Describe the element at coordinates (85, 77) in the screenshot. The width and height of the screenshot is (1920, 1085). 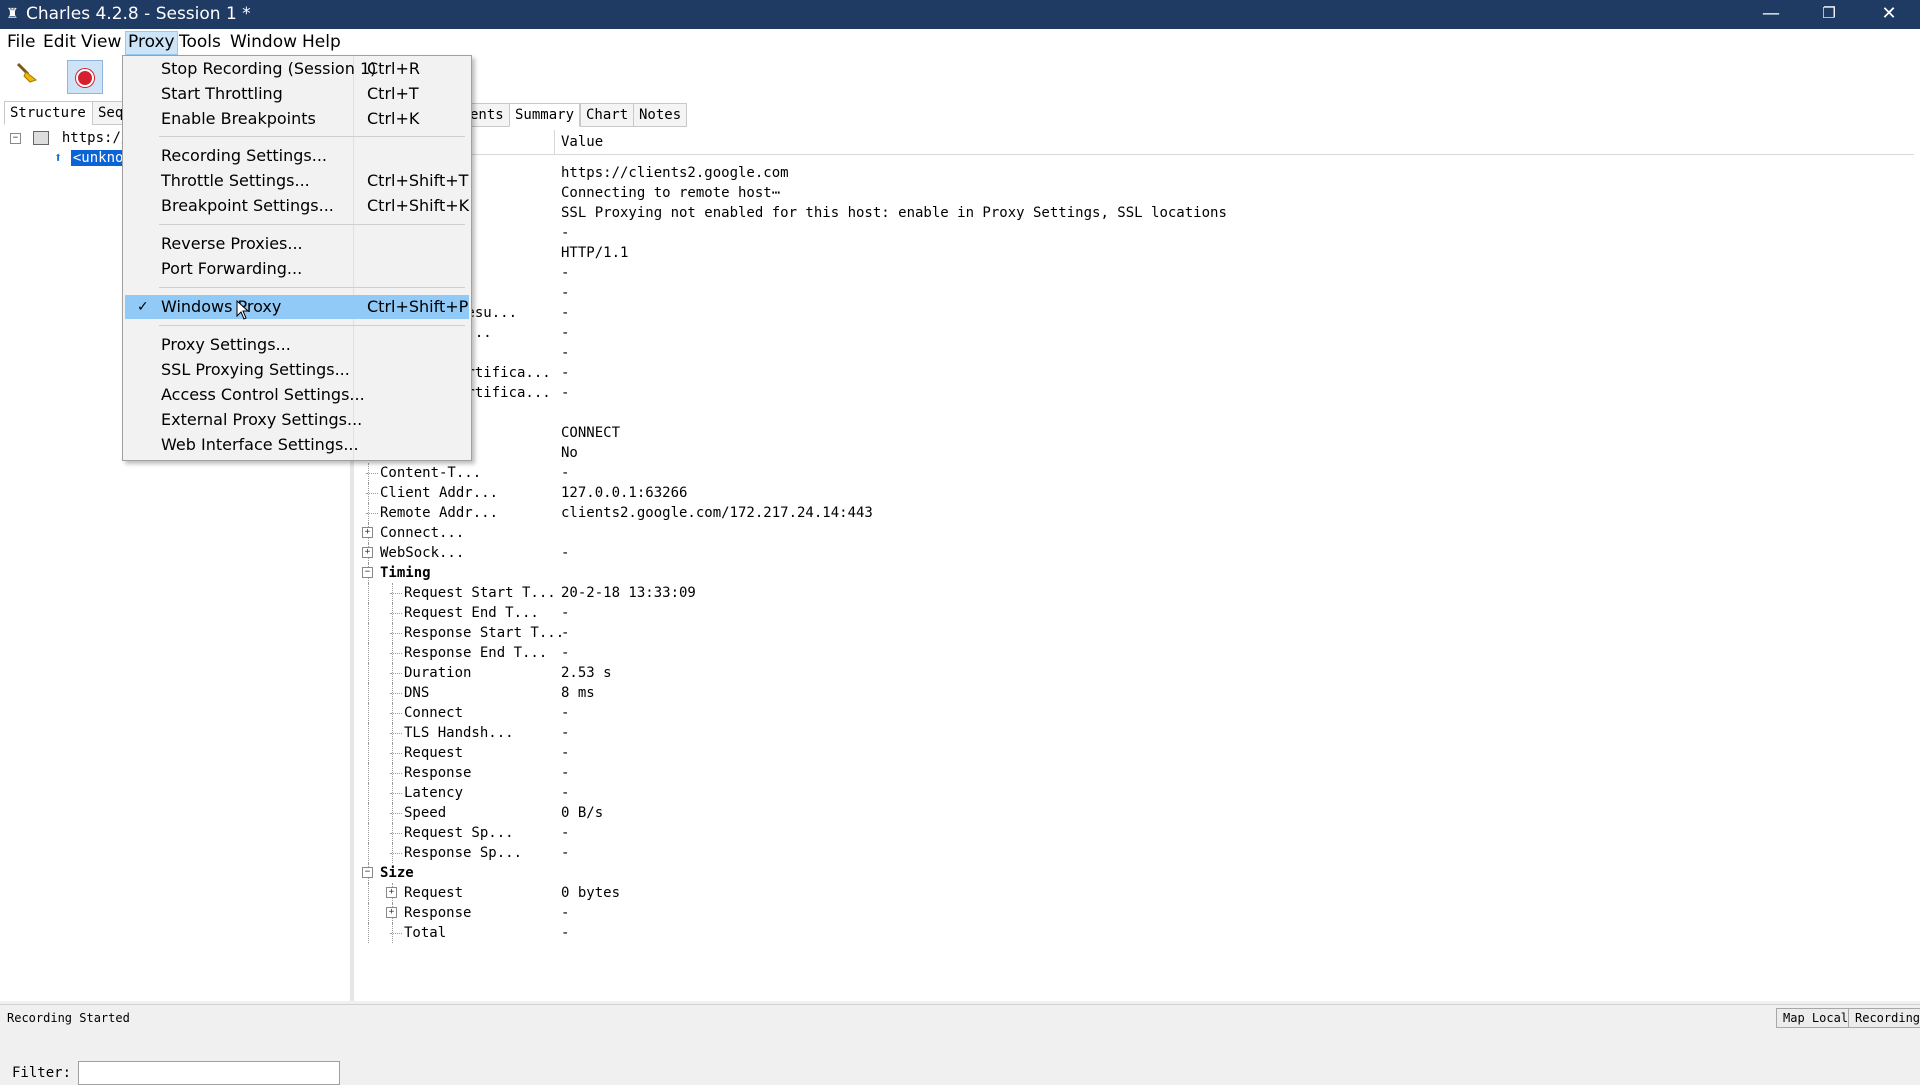
I see `record-button` at that location.